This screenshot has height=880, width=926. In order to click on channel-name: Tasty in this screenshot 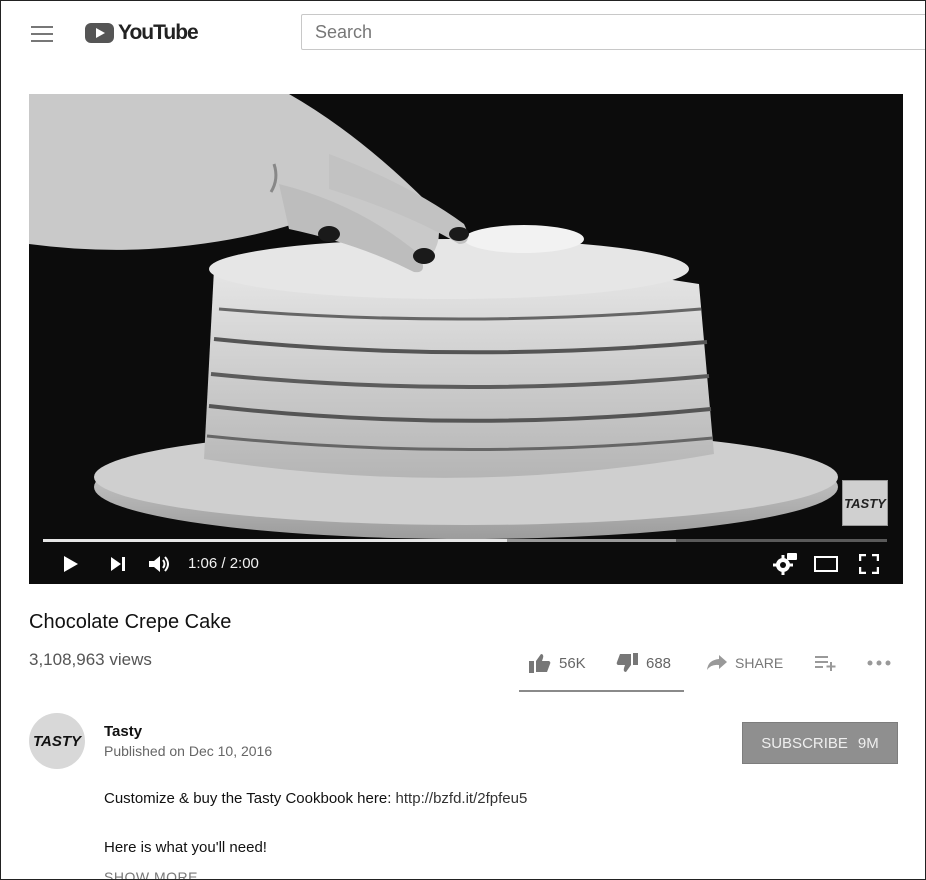, I will do `click(123, 731)`.